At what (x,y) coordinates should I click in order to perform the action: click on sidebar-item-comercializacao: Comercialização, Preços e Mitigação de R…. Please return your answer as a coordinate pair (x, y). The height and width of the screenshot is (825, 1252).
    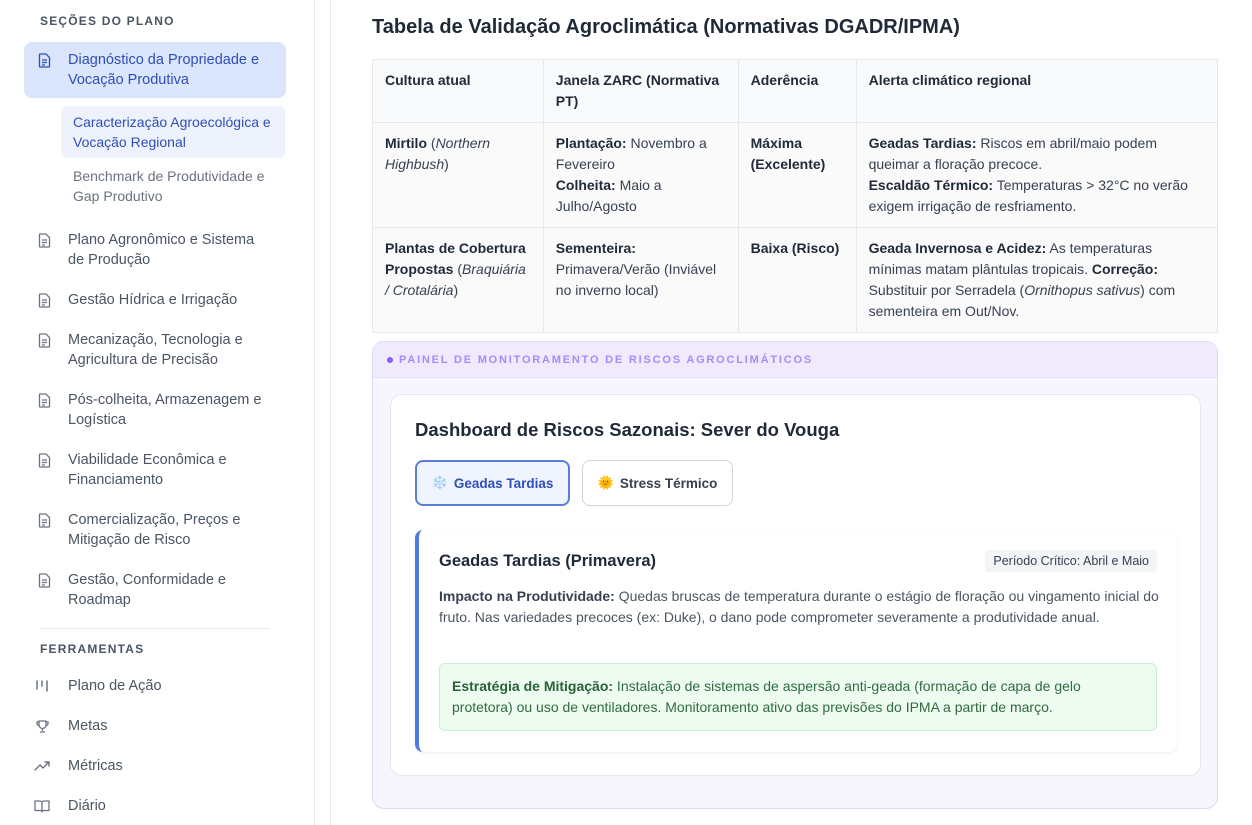
    Looking at the image, I should click on (155, 530).